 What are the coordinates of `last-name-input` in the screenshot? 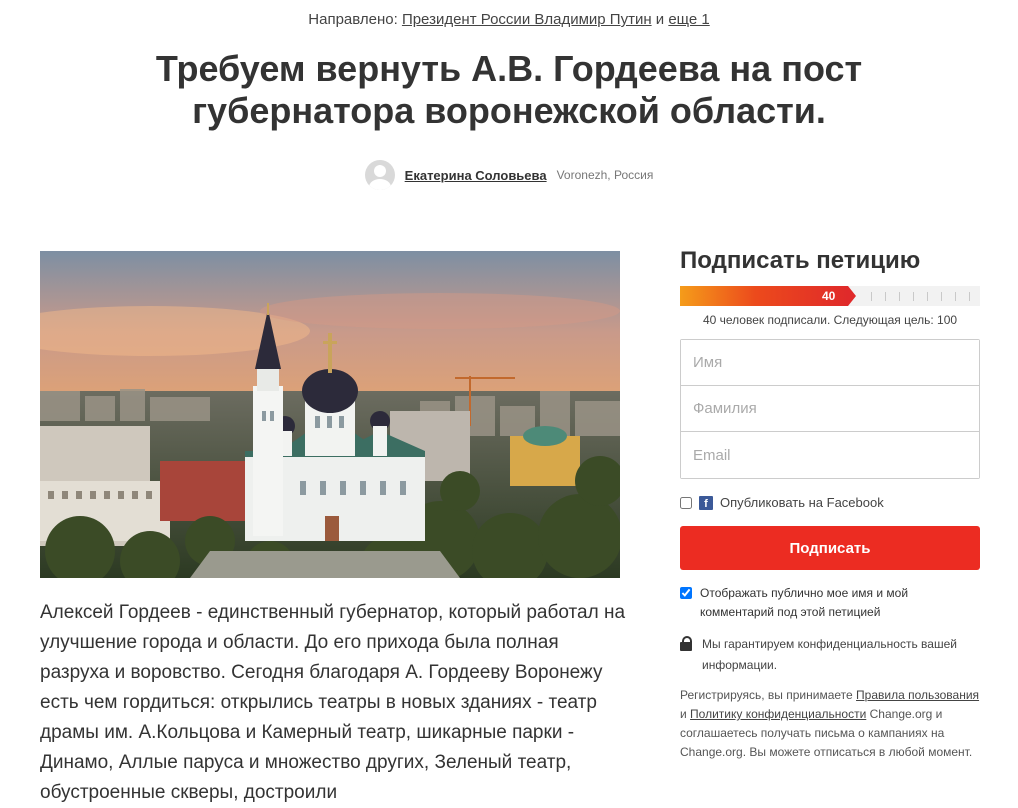 It's located at (830, 409).